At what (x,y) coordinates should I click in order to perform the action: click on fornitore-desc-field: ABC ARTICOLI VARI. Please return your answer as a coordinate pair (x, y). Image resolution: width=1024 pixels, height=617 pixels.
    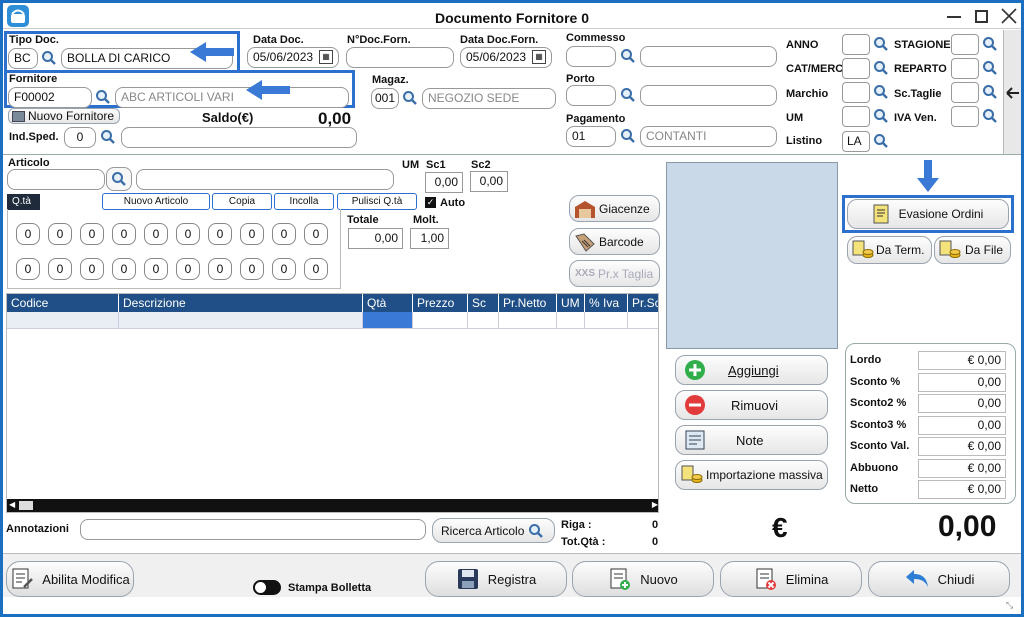
    Looking at the image, I should click on (232, 97).